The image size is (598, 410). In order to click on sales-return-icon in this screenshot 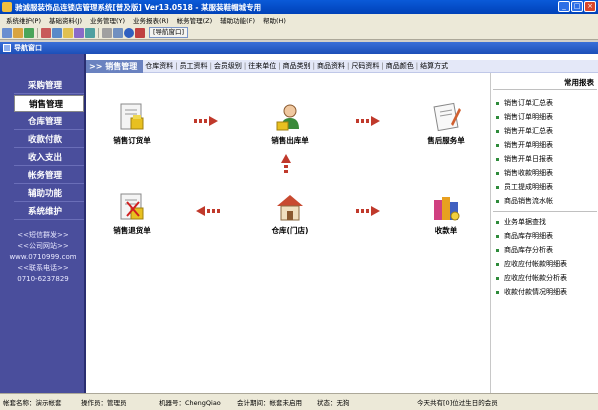, I will do `click(132, 207)`.